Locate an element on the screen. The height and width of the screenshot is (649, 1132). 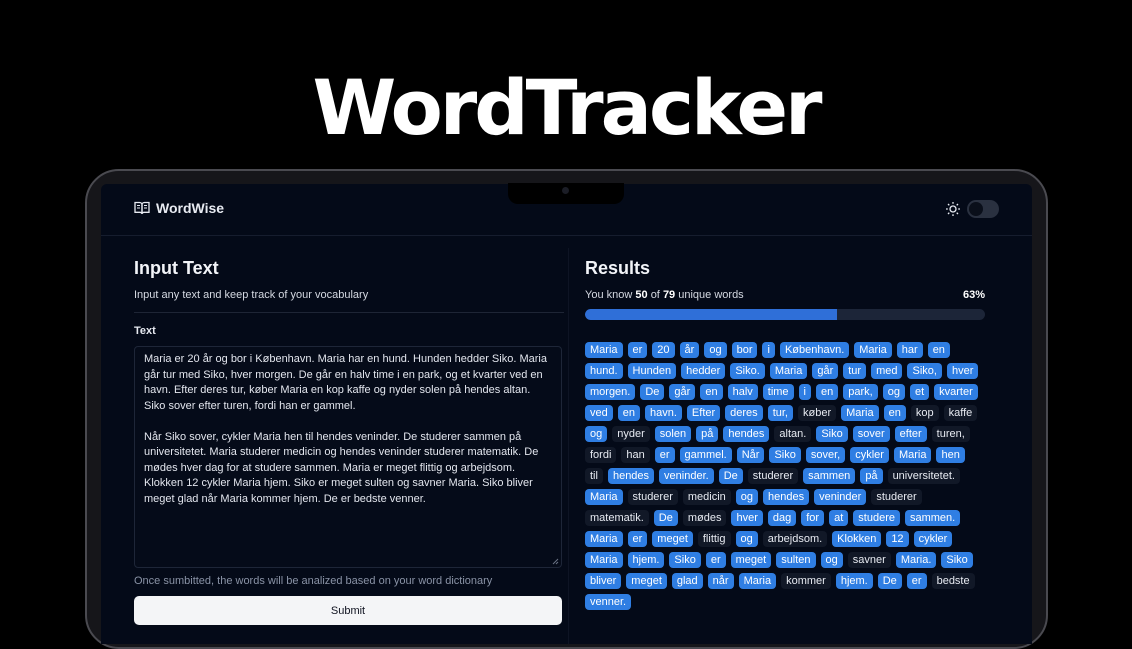
word-chip-known: Klokken is located at coordinates (857, 539).